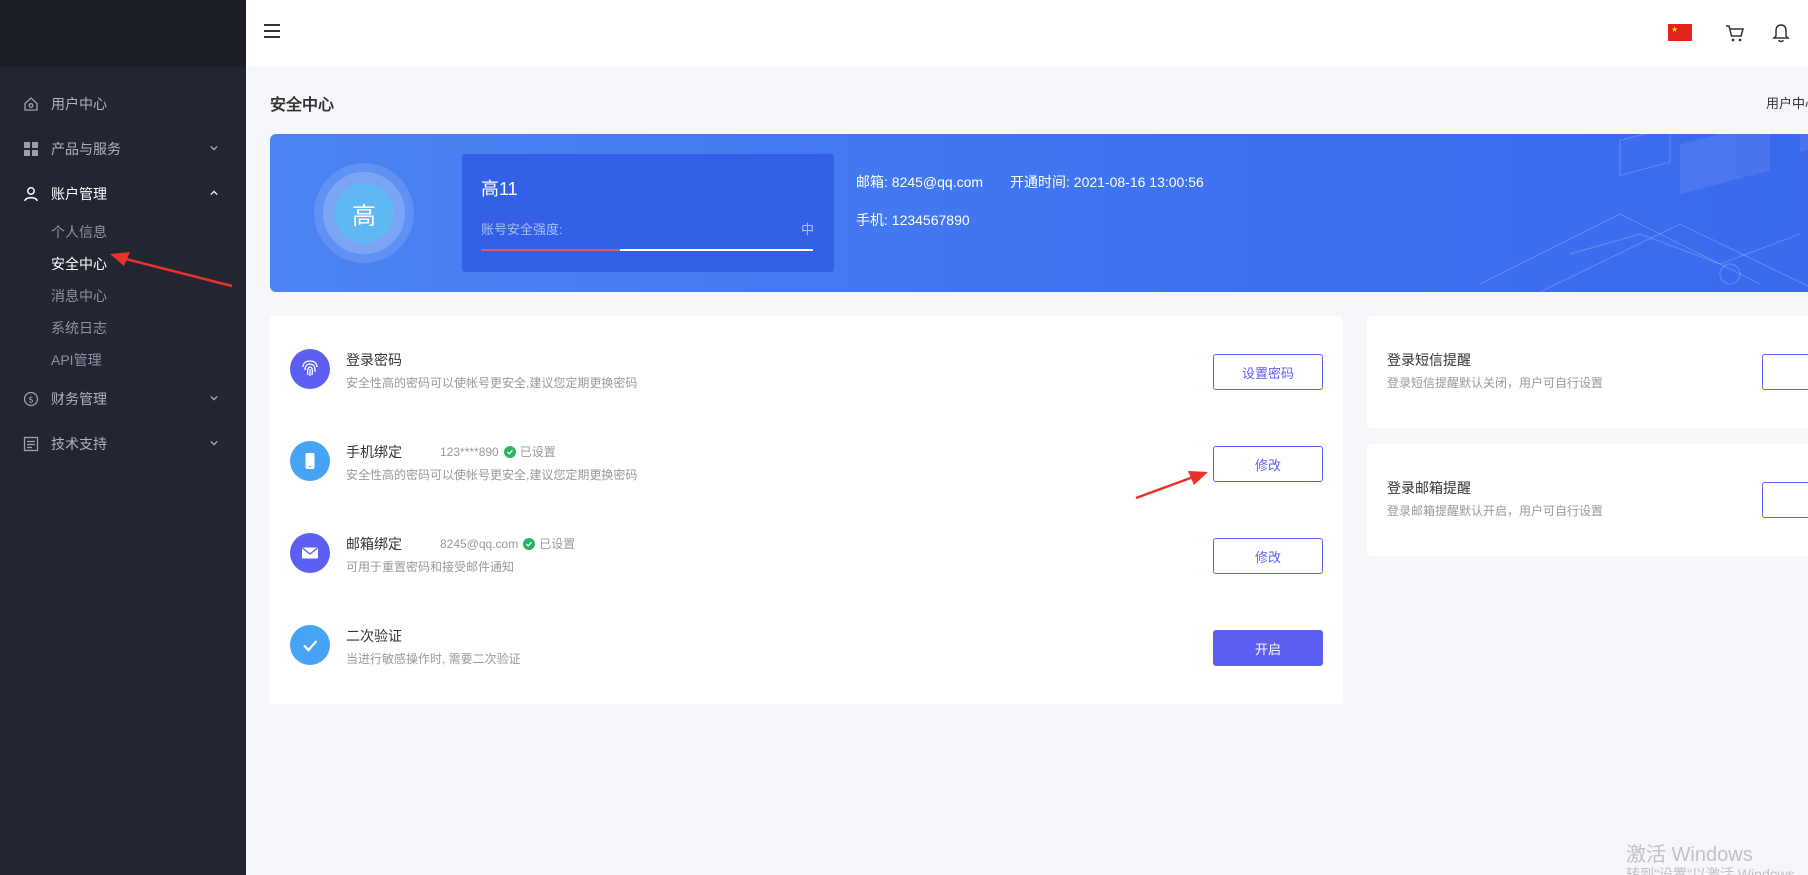  What do you see at coordinates (1268, 464) in the screenshot?
I see `edit-phone-button: 修改` at bounding box center [1268, 464].